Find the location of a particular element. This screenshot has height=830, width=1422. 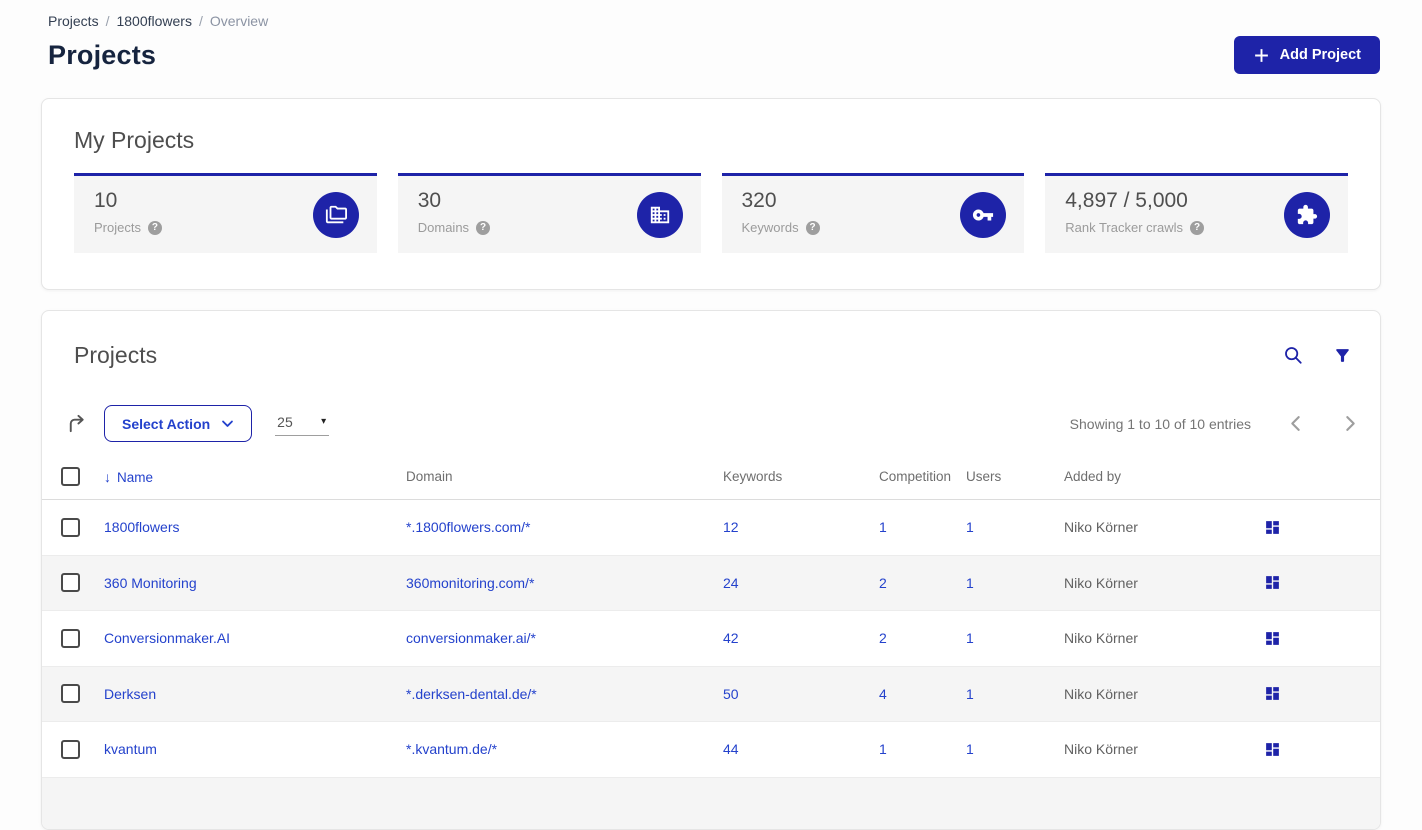

caret-down-icon: ▾ is located at coordinates (323, 421).